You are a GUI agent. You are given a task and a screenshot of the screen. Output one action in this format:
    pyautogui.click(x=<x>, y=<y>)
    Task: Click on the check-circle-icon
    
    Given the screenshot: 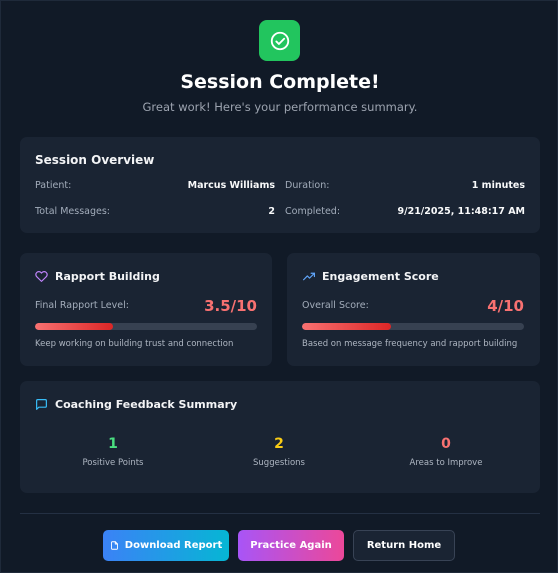 What is the action you would take?
    pyautogui.click(x=280, y=41)
    